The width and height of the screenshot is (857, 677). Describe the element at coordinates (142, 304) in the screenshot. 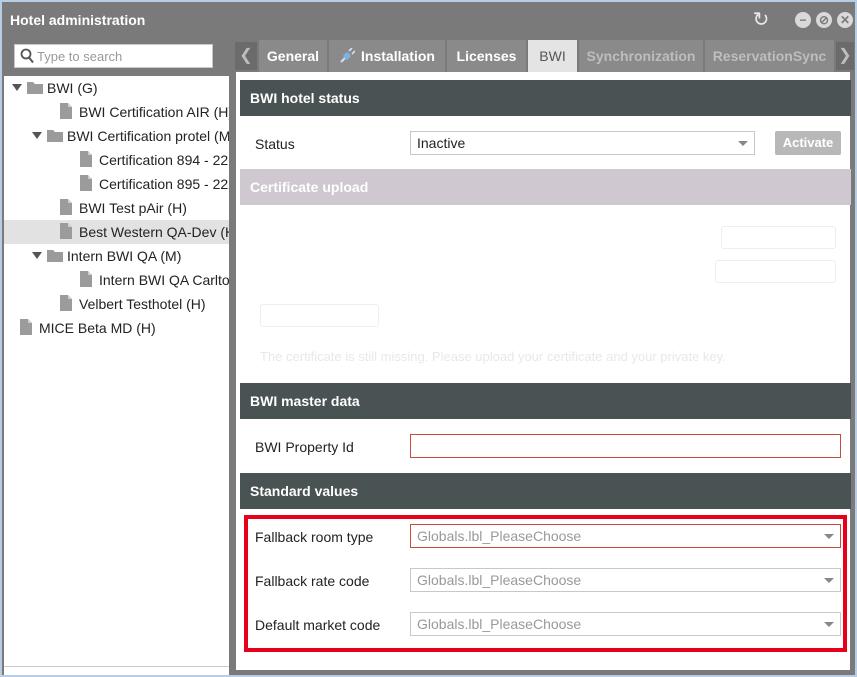

I see `tree-item-label: Velbert Testhotel (H)` at that location.